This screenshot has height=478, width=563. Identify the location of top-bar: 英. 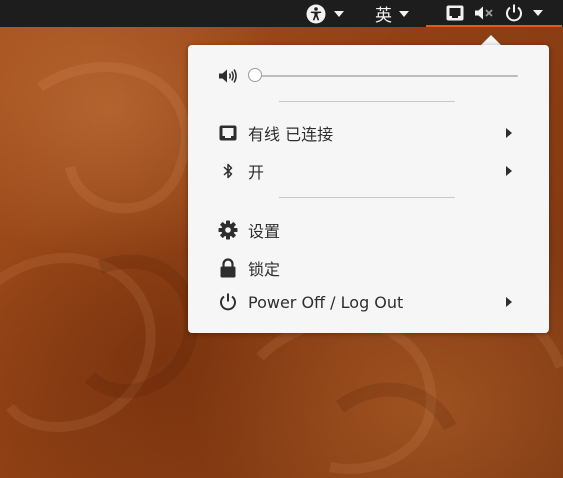
(281, 13).